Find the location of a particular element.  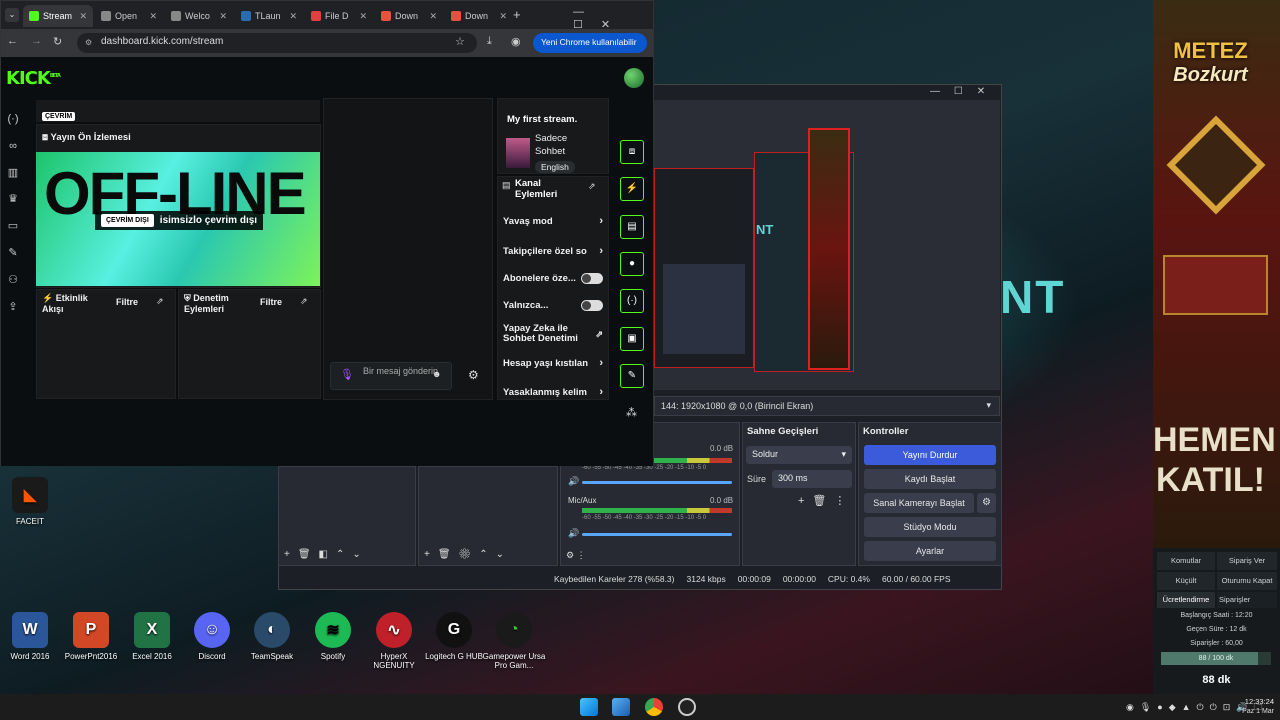

obs-selected-source is located at coordinates (829, 249).